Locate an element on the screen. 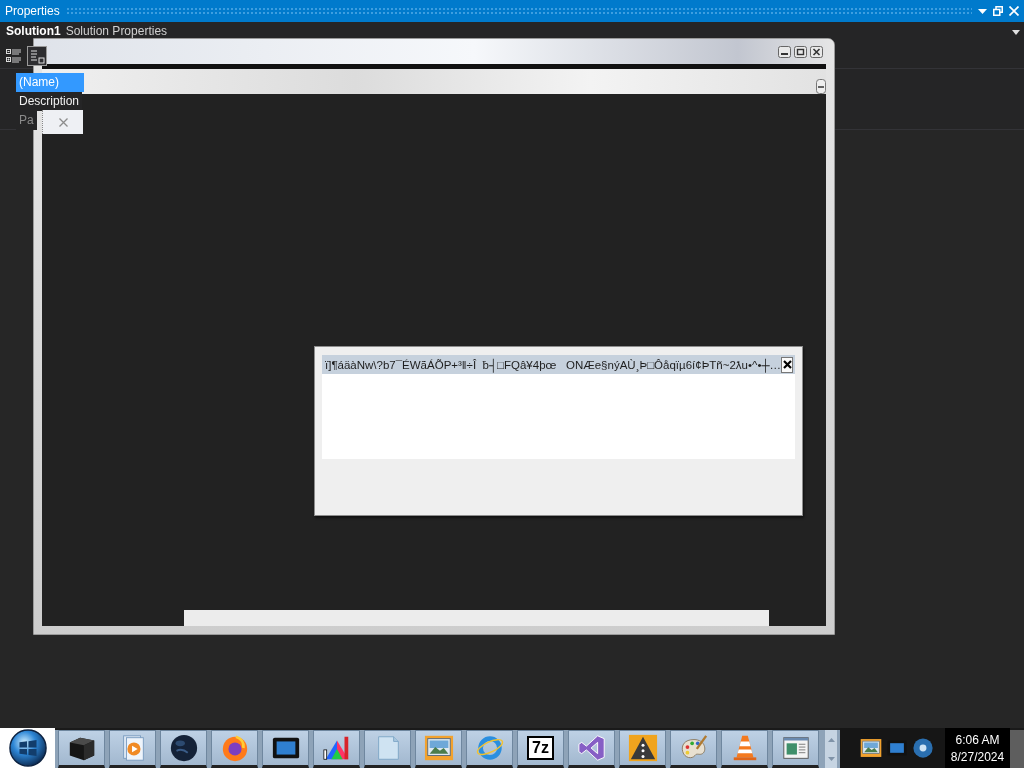 The width and height of the screenshot is (1024, 768). property-name: Pa is located at coordinates (26, 120).